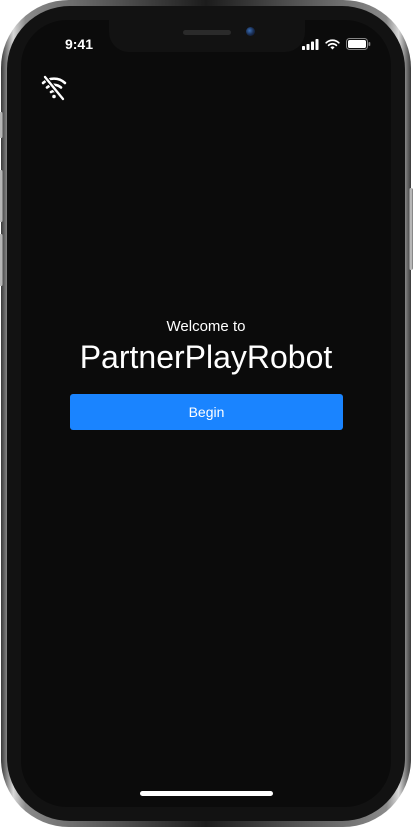  I want to click on side-button, so click(1, 125).